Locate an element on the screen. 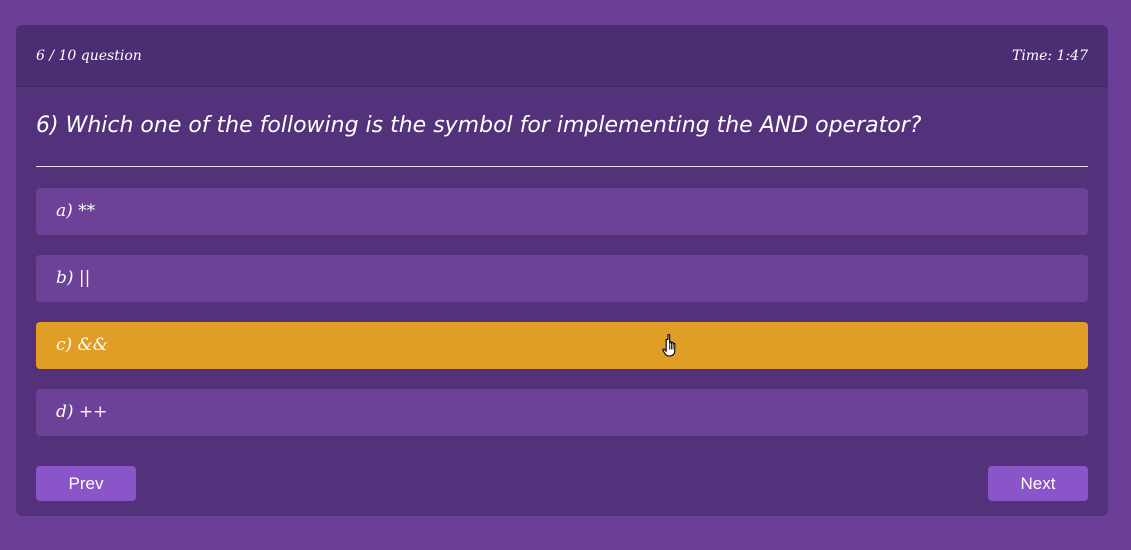 The width and height of the screenshot is (1131, 550). option-b: b) || is located at coordinates (562, 278).